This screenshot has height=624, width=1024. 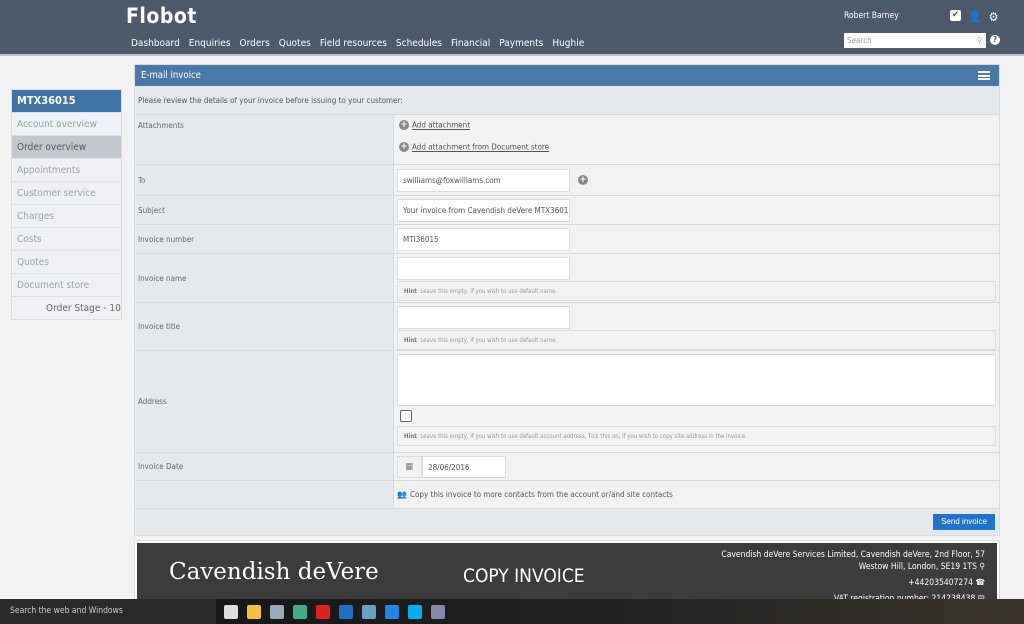 I want to click on search-input: Search ⚲, so click(x=915, y=40).